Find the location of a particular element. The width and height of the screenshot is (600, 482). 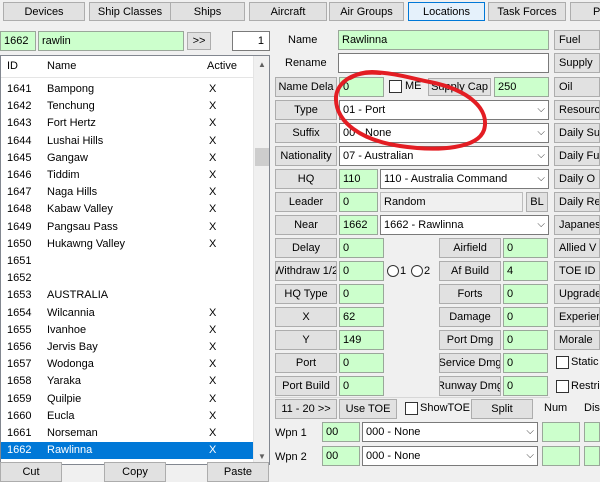

list-item: 1649 Pangsau Pass X is located at coordinates (127, 227).